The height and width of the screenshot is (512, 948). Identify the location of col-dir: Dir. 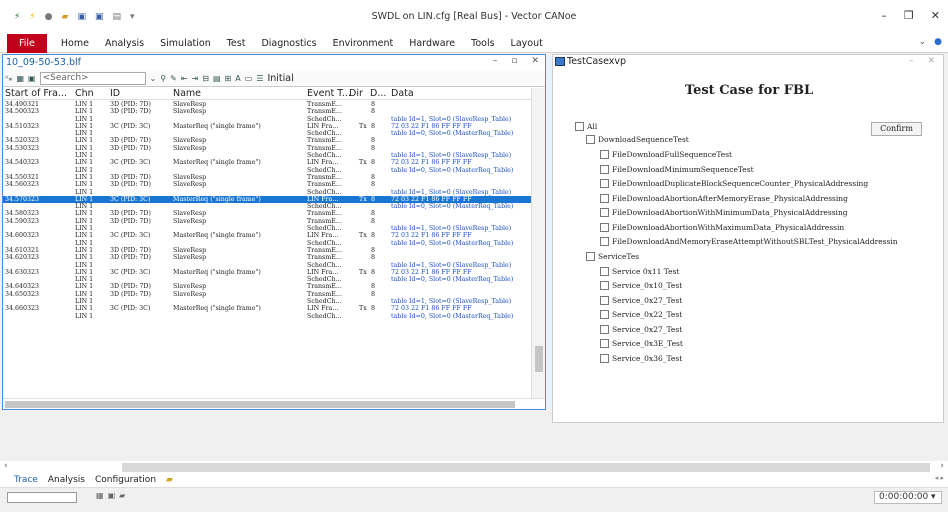
(356, 93).